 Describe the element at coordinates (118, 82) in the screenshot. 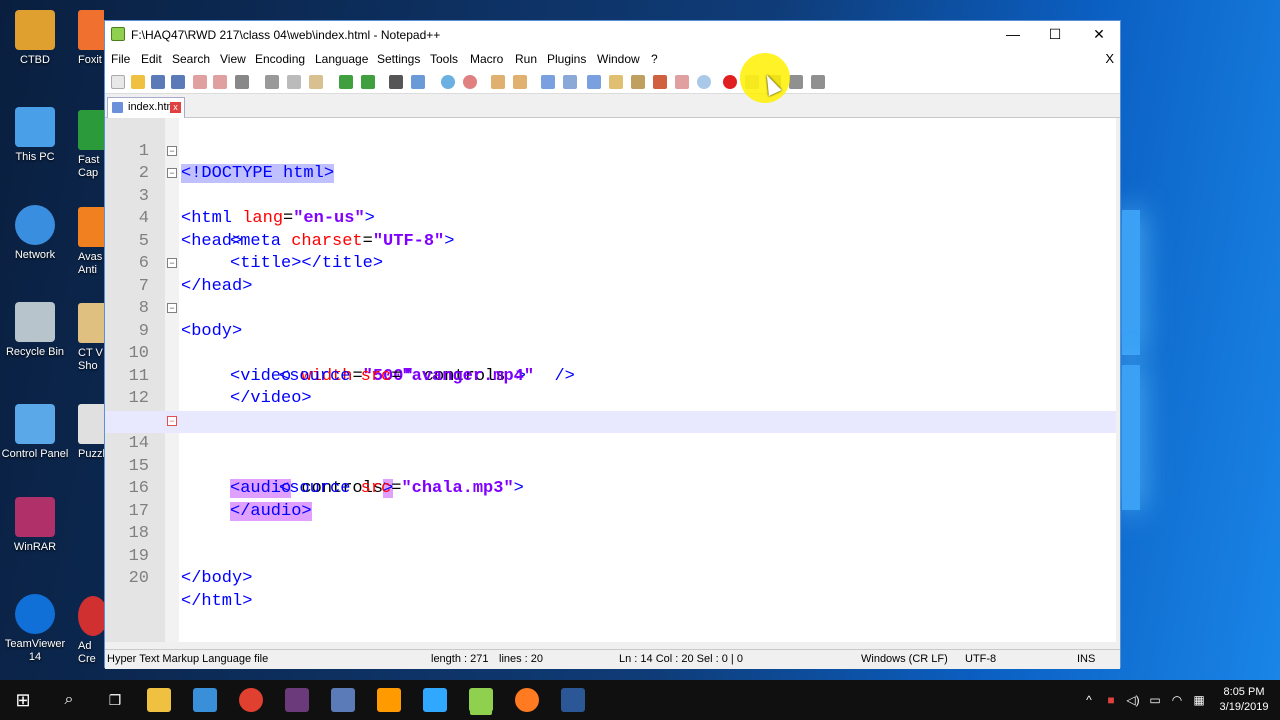

I see `new-file-icon` at that location.